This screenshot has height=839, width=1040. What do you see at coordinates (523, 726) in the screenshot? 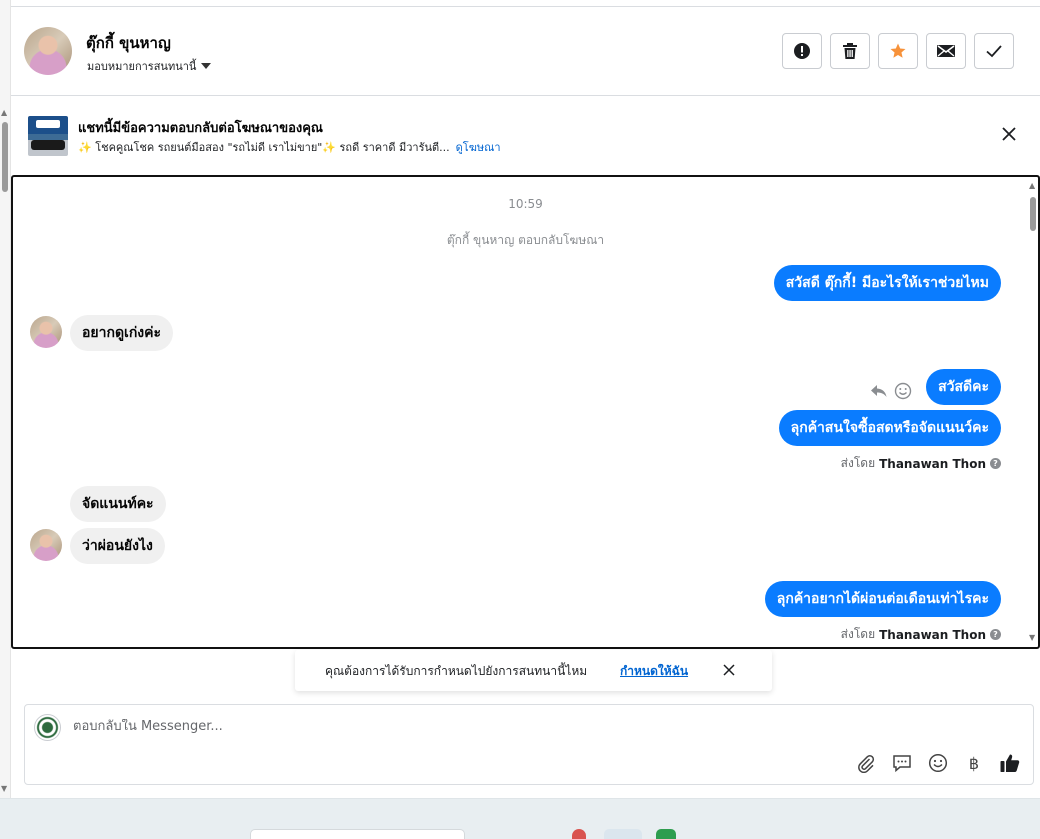
I see `reply-input` at bounding box center [523, 726].